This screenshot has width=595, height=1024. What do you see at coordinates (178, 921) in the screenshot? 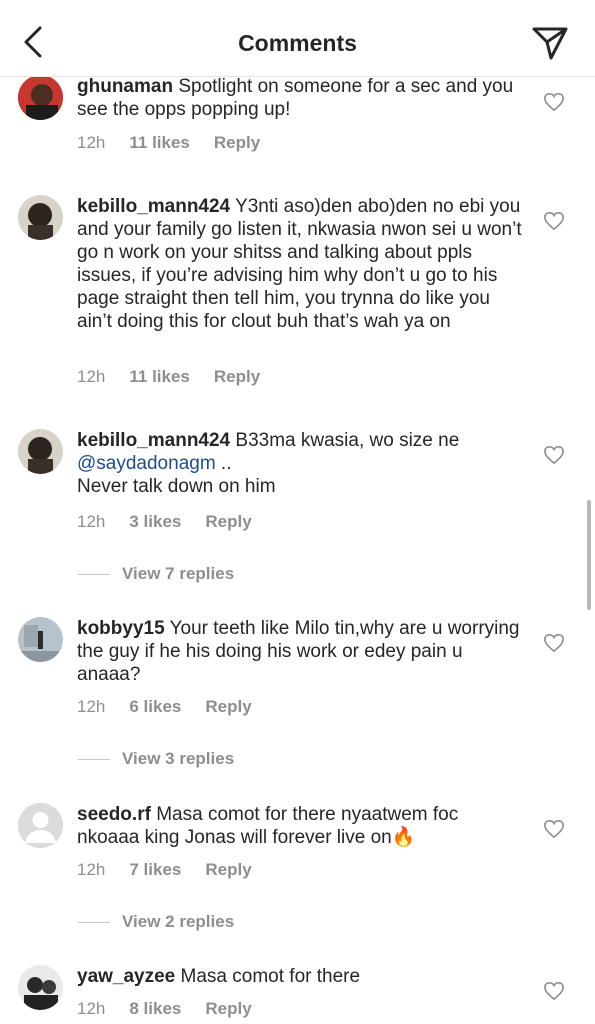
I see `view-replies-label: View 2 replies` at bounding box center [178, 921].